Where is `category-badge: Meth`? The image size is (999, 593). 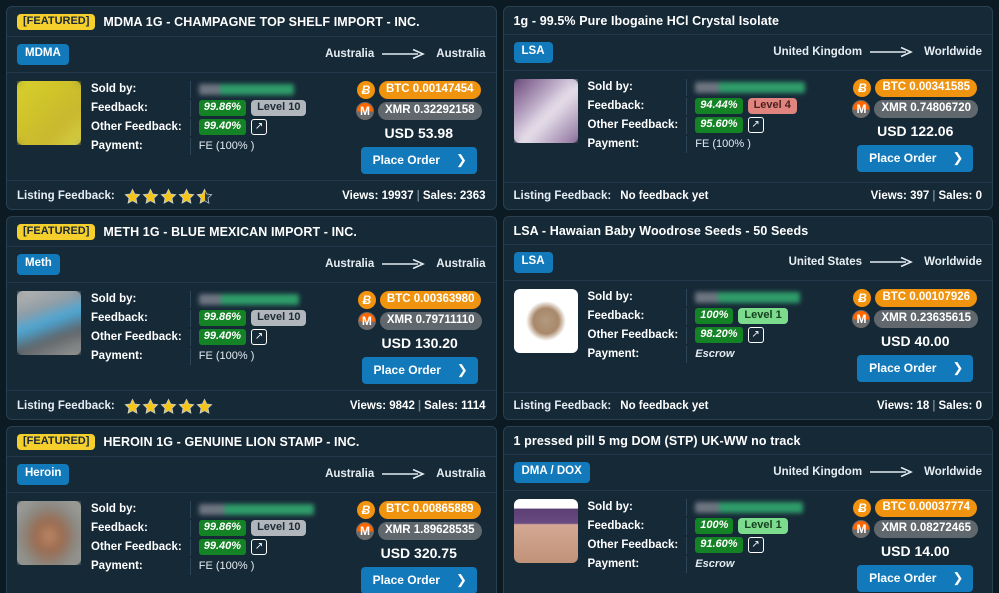 category-badge: Meth is located at coordinates (38, 264).